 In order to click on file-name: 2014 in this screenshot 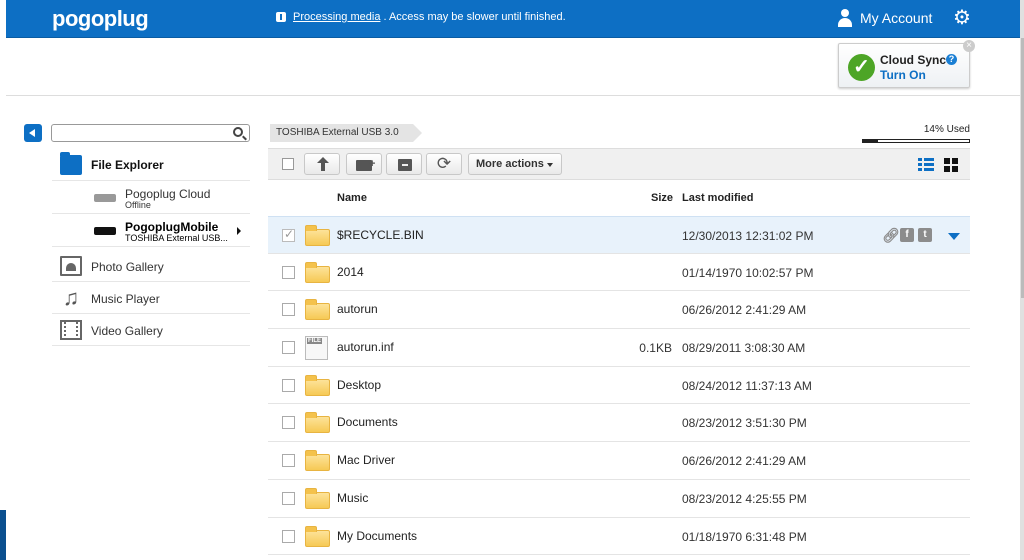, I will do `click(350, 271)`.